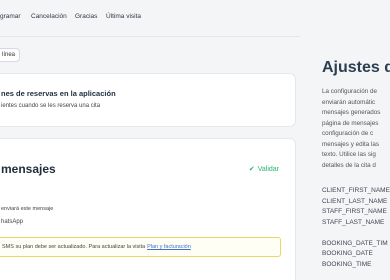 This screenshot has height=280, width=390. What do you see at coordinates (347, 253) in the screenshot?
I see `variable-item: BOOKING_DATE` at bounding box center [347, 253].